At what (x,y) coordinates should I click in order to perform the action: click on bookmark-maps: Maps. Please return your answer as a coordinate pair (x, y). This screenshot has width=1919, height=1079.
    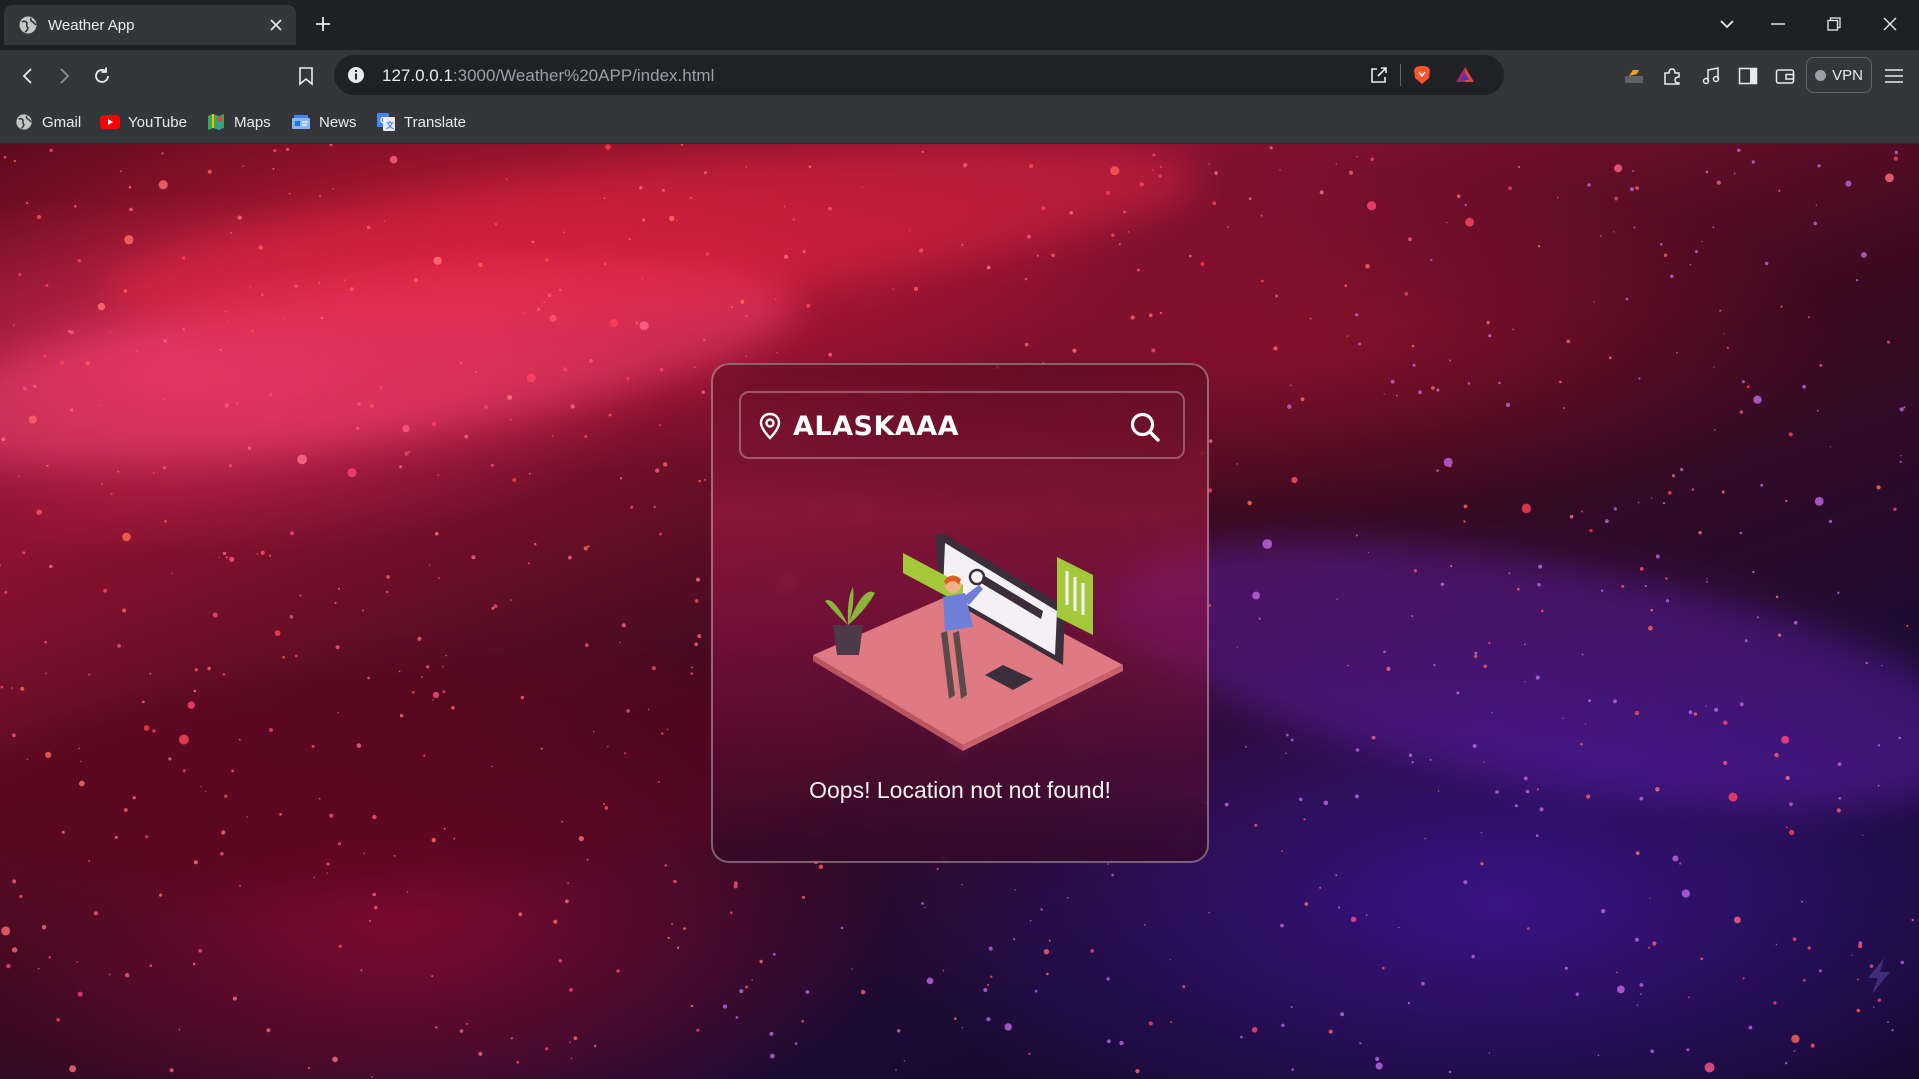
    Looking at the image, I should click on (238, 122).